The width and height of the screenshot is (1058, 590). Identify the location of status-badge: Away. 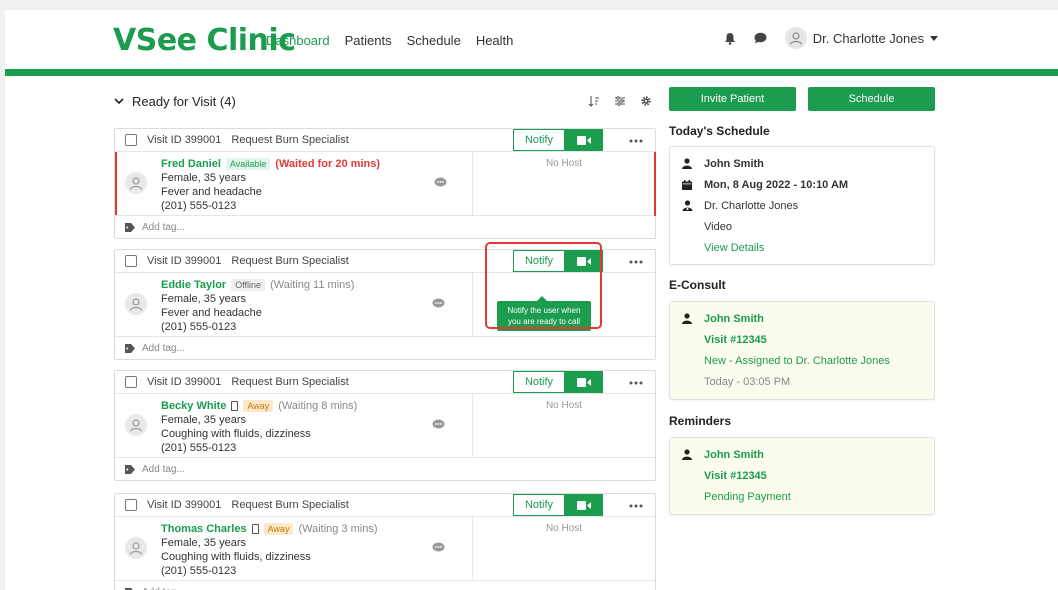
(278, 529).